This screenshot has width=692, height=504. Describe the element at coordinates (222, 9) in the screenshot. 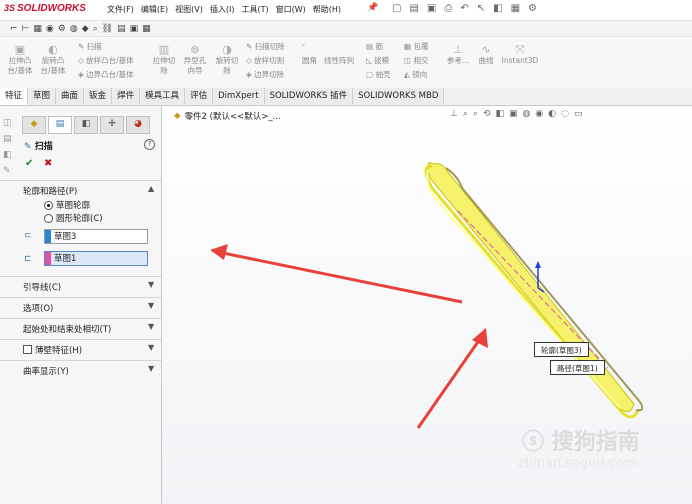

I see `menu-insert: 插入(I)` at that location.